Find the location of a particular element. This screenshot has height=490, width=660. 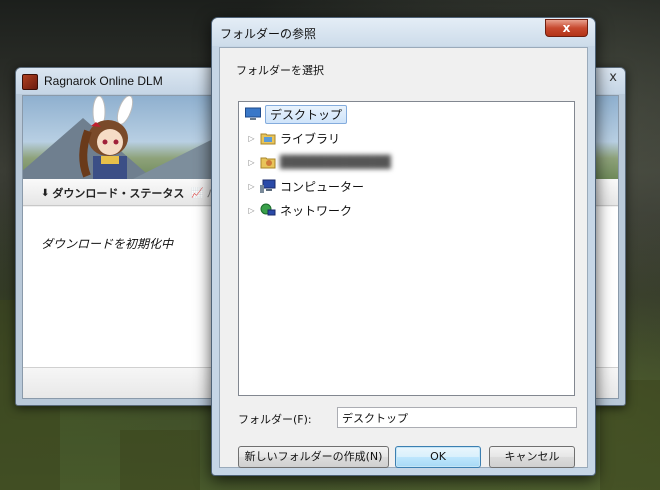

user-folder-icon is located at coordinates (268, 162).